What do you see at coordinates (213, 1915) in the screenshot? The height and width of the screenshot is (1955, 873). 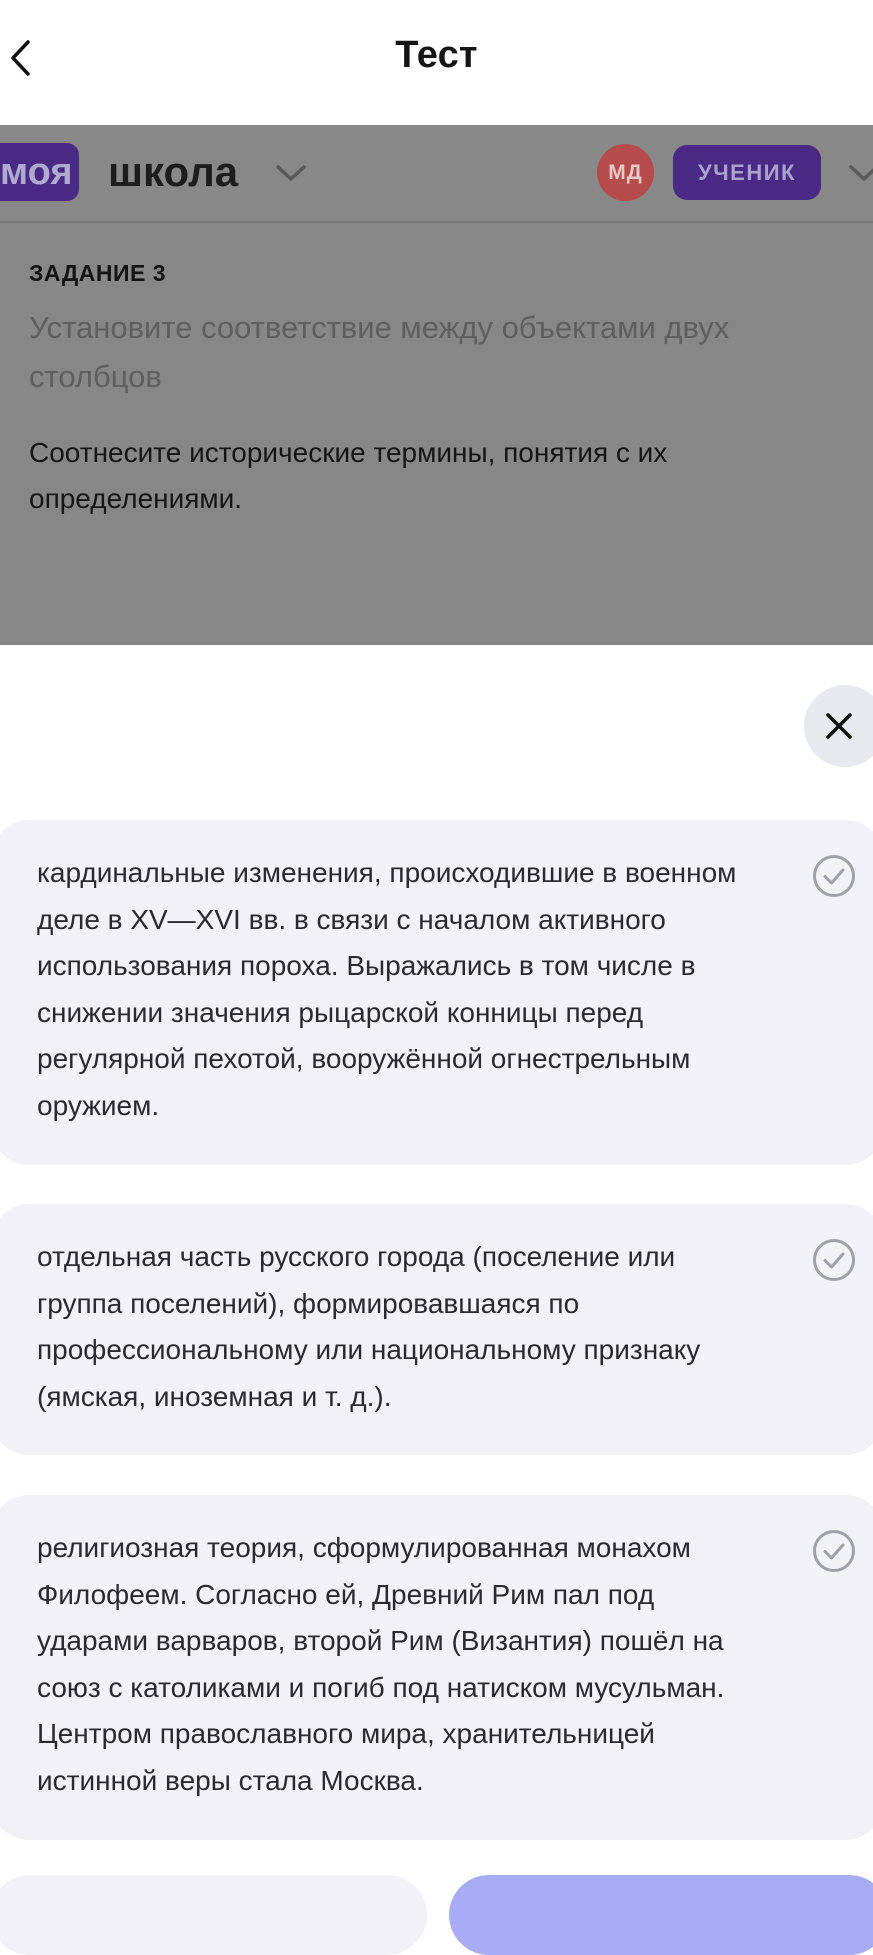 I see `secondary-button` at bounding box center [213, 1915].